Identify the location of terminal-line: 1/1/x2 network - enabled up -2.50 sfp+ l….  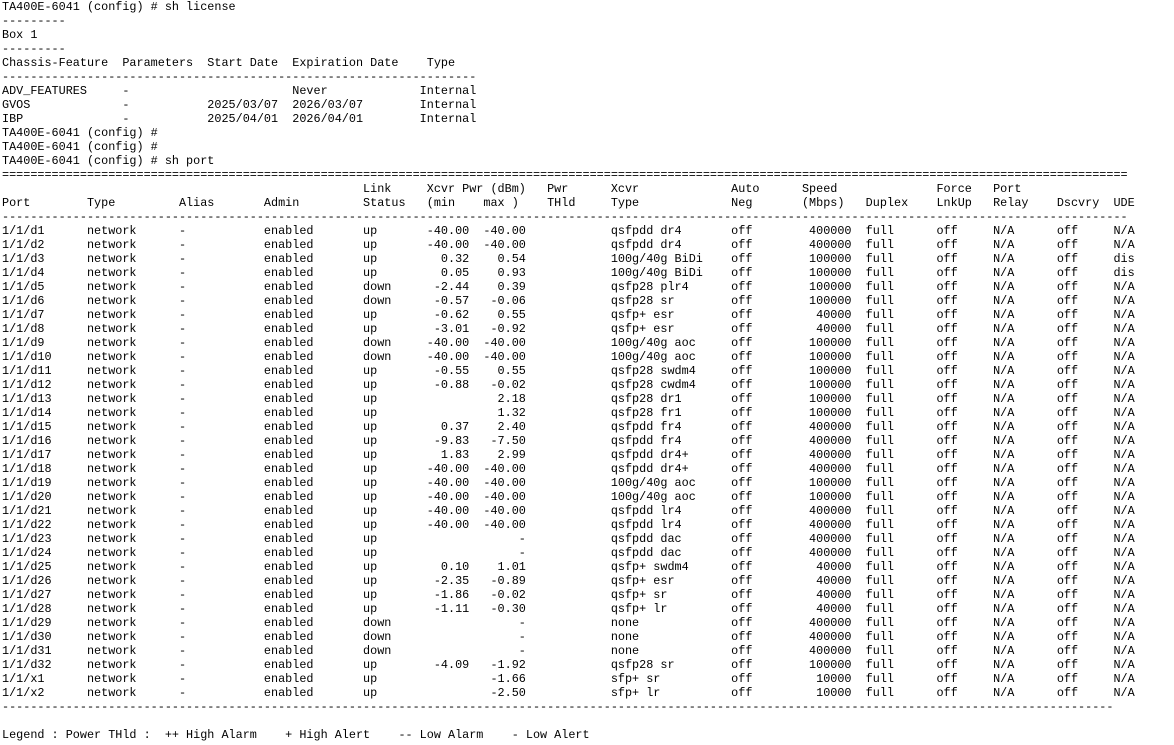
(568, 693).